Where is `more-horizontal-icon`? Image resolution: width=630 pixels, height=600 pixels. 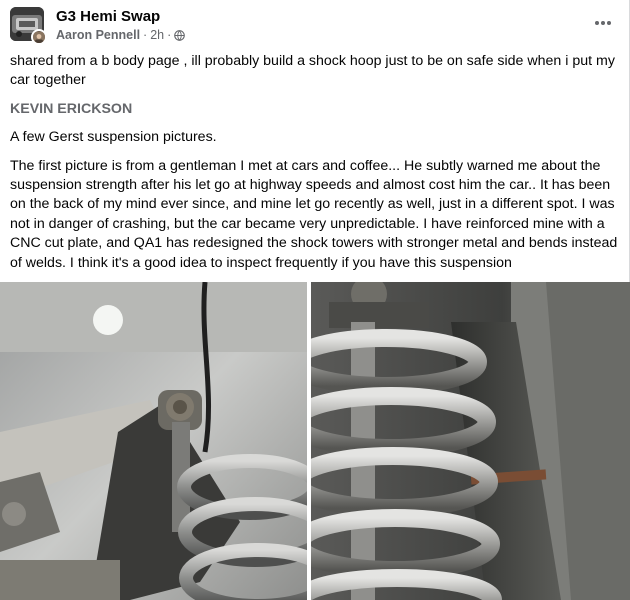
more-horizontal-icon is located at coordinates (603, 23).